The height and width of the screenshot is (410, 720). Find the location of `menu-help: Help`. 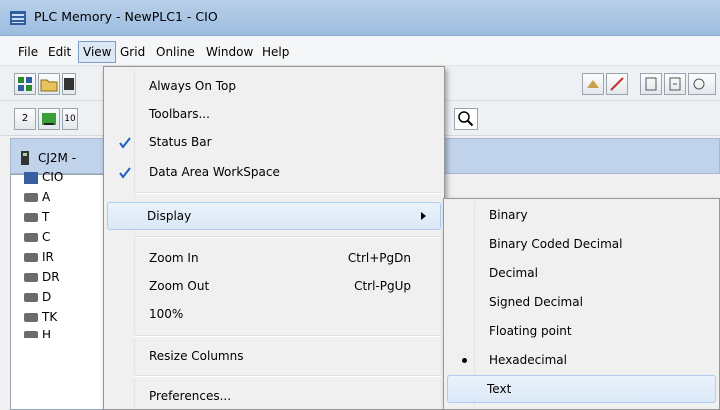

menu-help: Help is located at coordinates (275, 52).